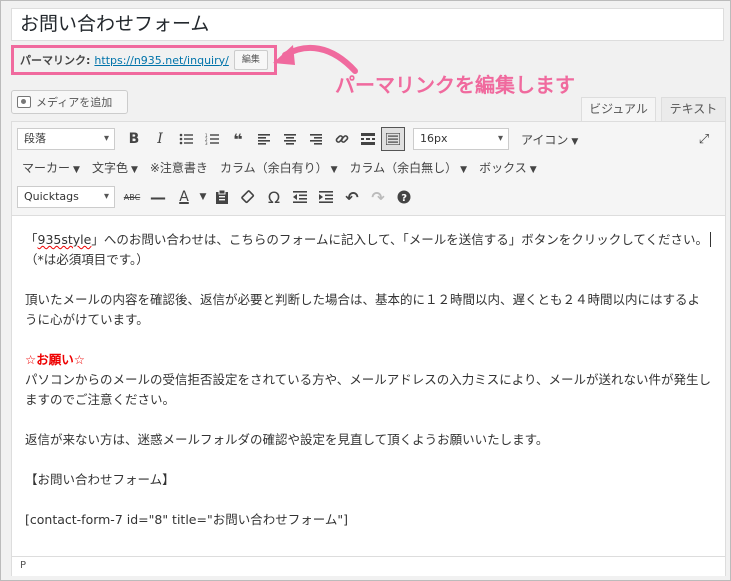 The image size is (731, 581). Describe the element at coordinates (704, 139) in the screenshot. I see `fullscreen-icon: ⤢` at that location.